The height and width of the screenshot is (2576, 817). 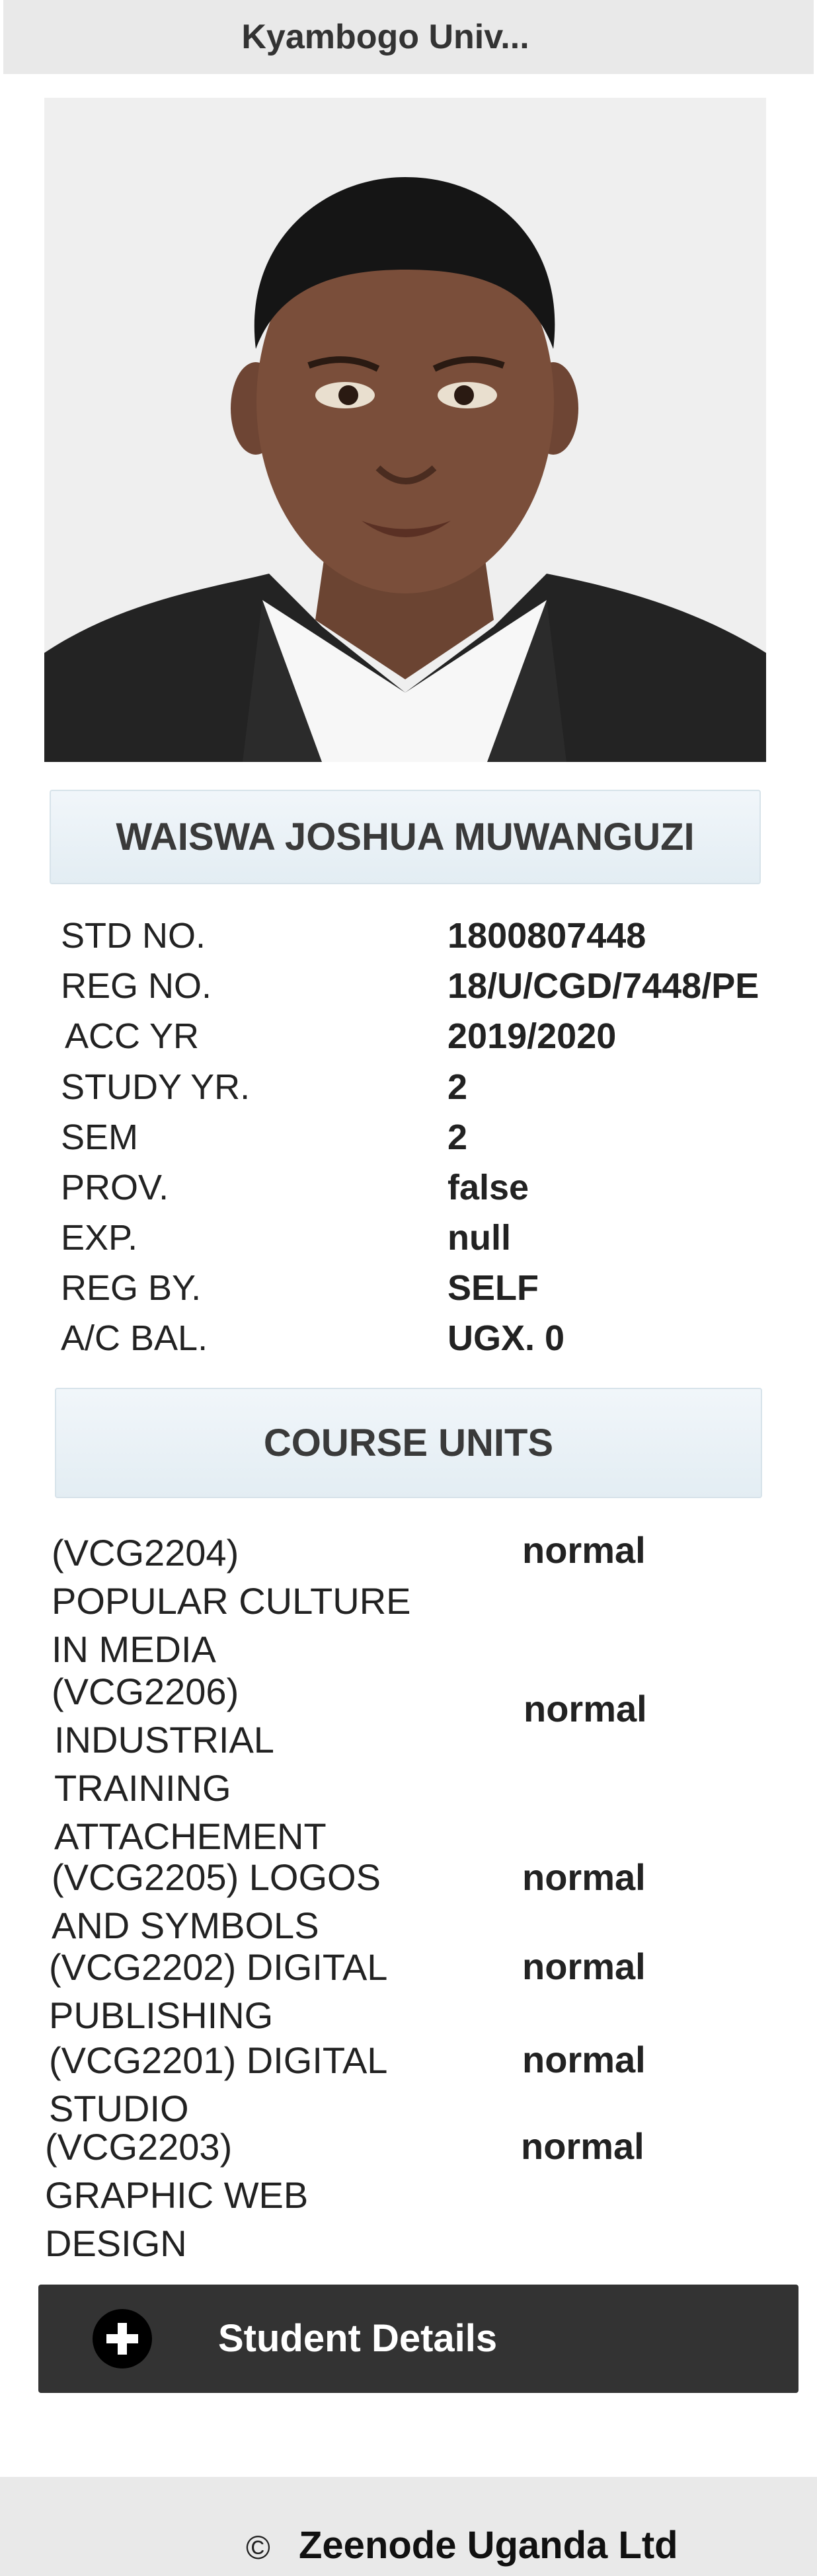 I want to click on course-unit-line: (VCG2203), so click(x=139, y=2147).